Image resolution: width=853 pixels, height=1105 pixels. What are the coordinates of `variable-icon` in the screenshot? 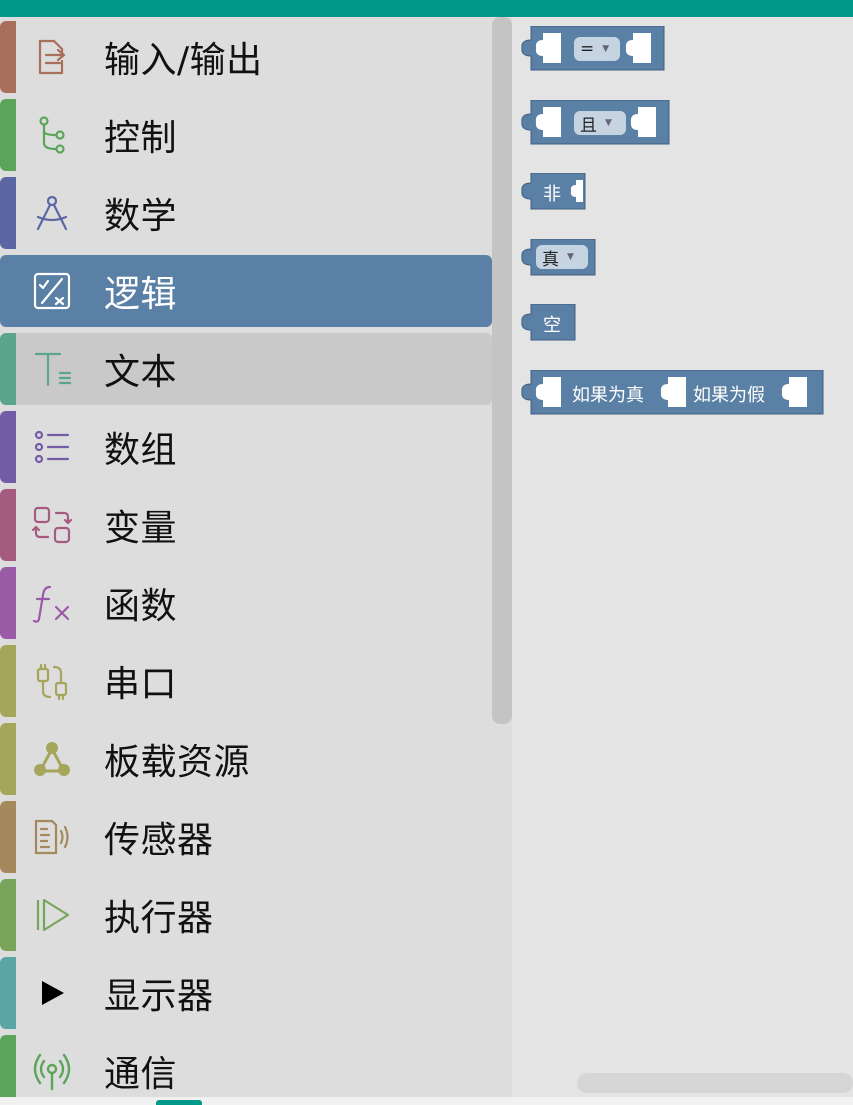 It's located at (52, 525).